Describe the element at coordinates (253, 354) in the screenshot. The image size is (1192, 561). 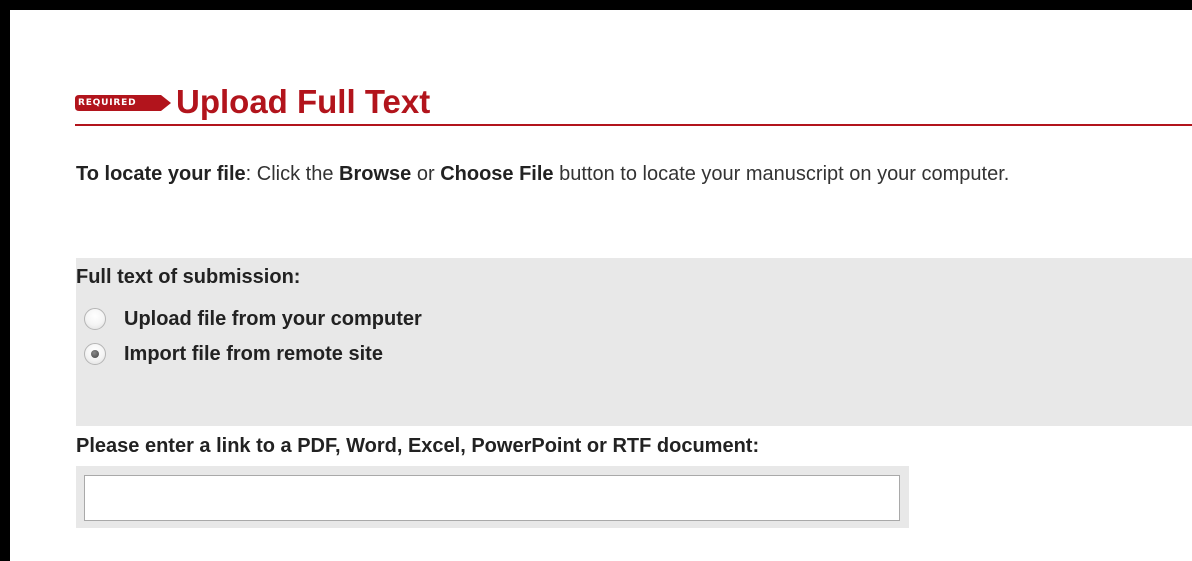
I see `import-option-label: Import file from remote site` at that location.